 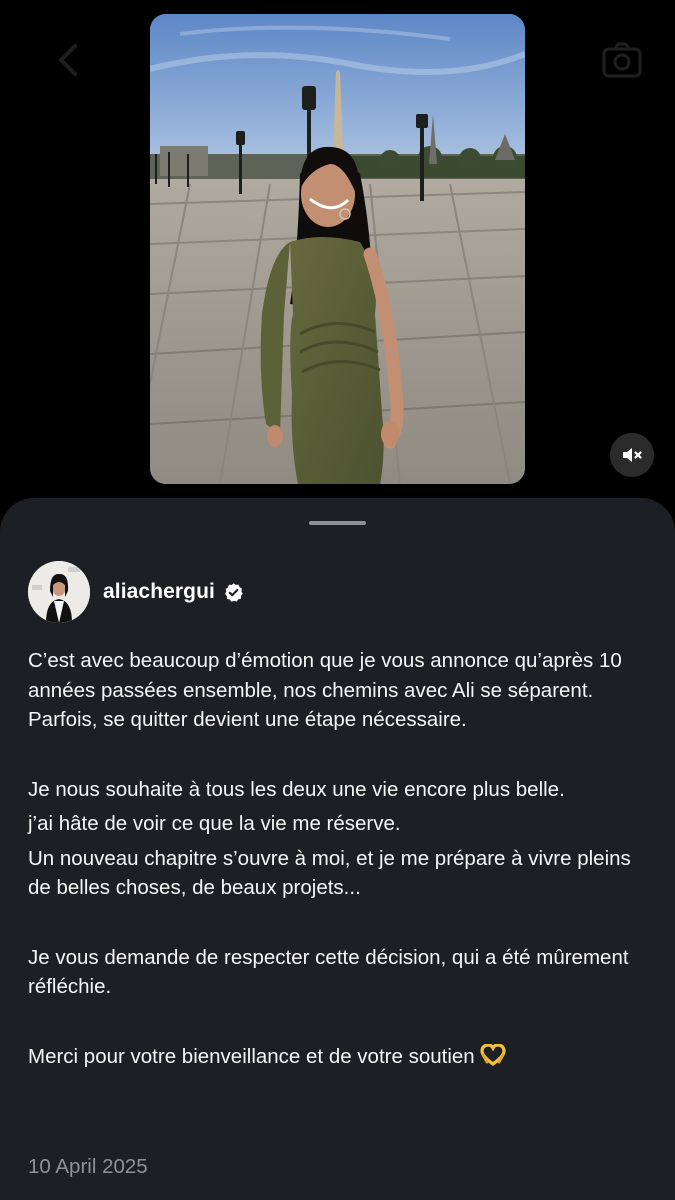 What do you see at coordinates (159, 592) in the screenshot?
I see `username: aliachergui` at bounding box center [159, 592].